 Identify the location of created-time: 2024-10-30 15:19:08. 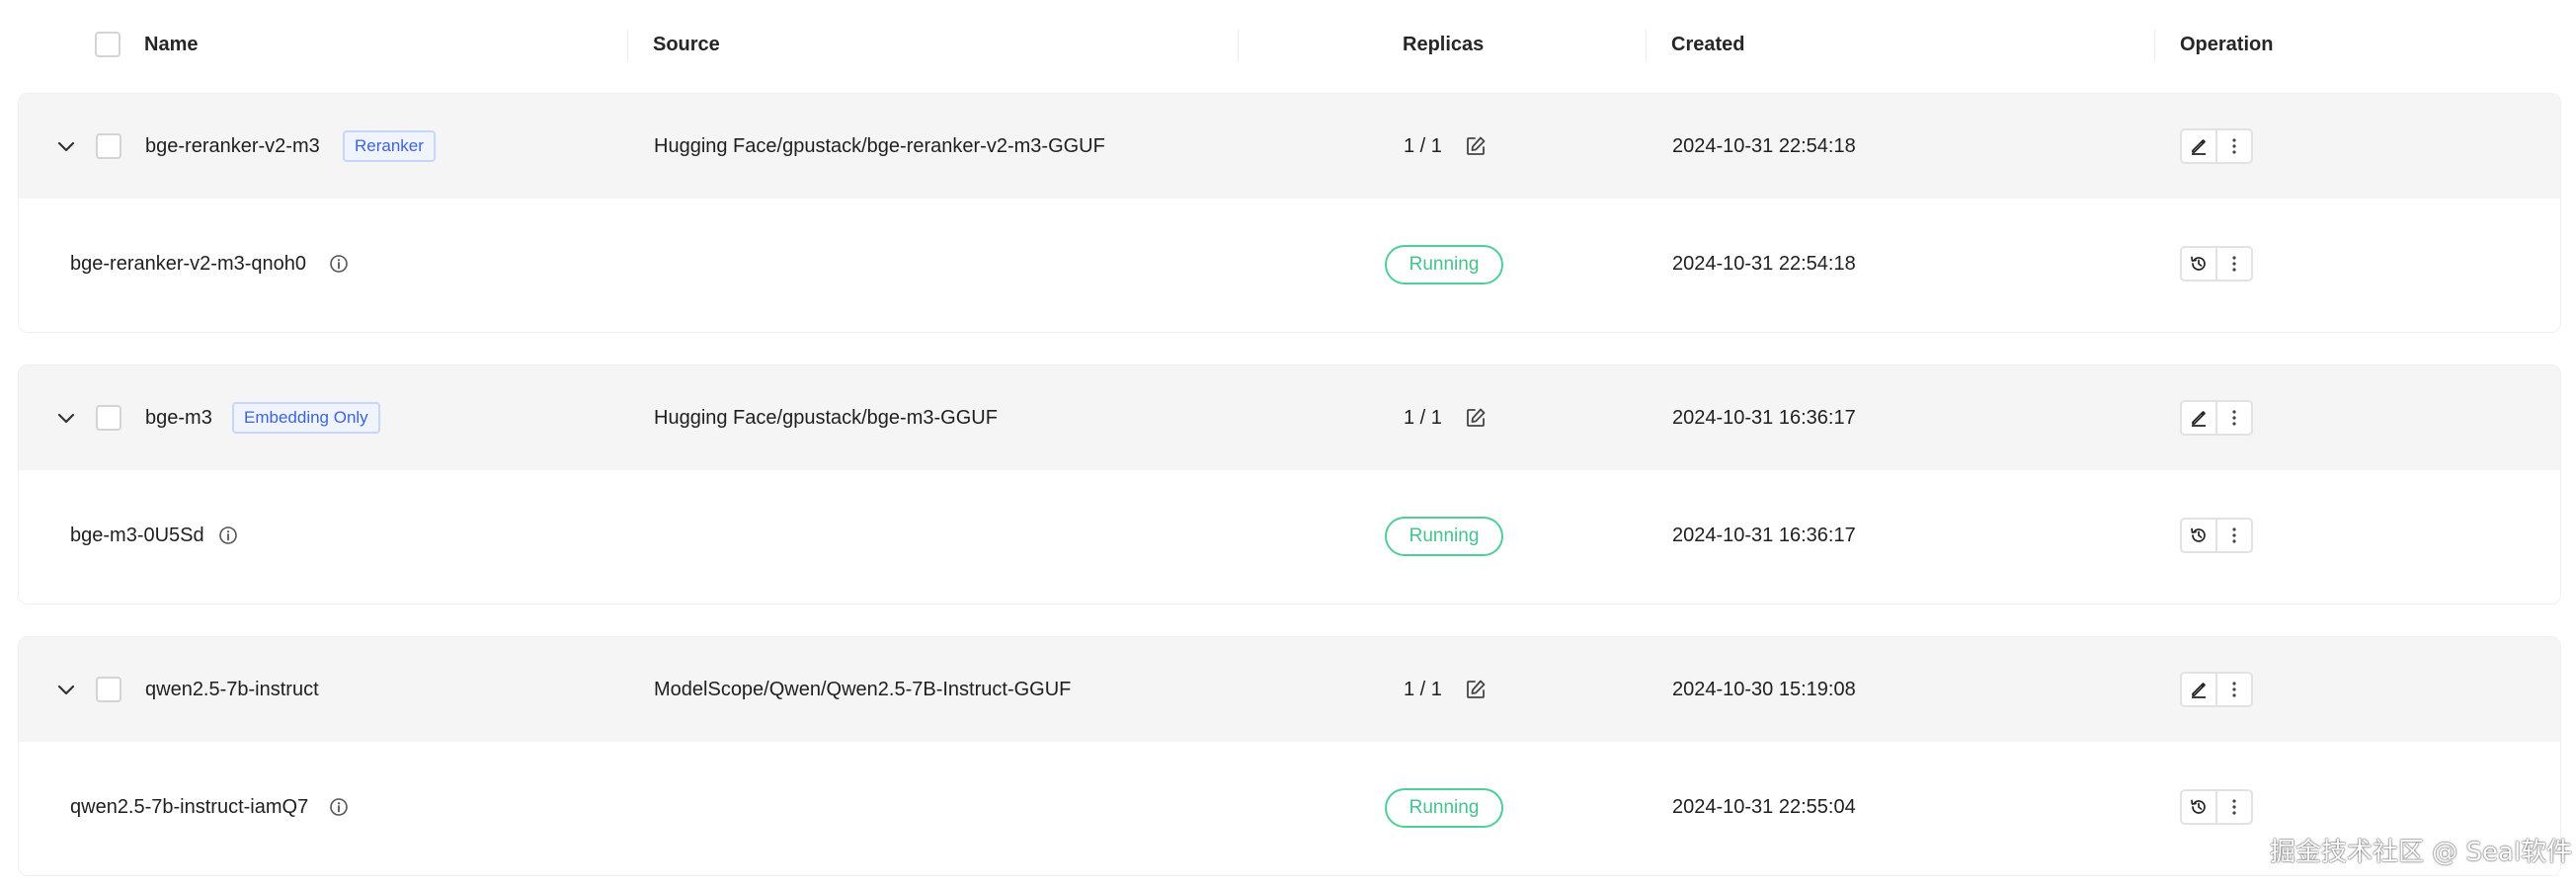
(1764, 690).